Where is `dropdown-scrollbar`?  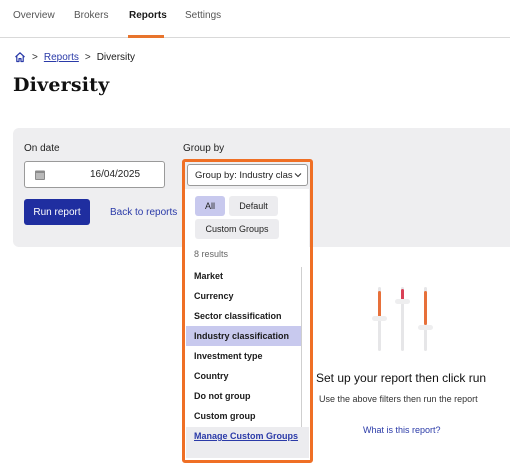 dropdown-scrollbar is located at coordinates (301, 347).